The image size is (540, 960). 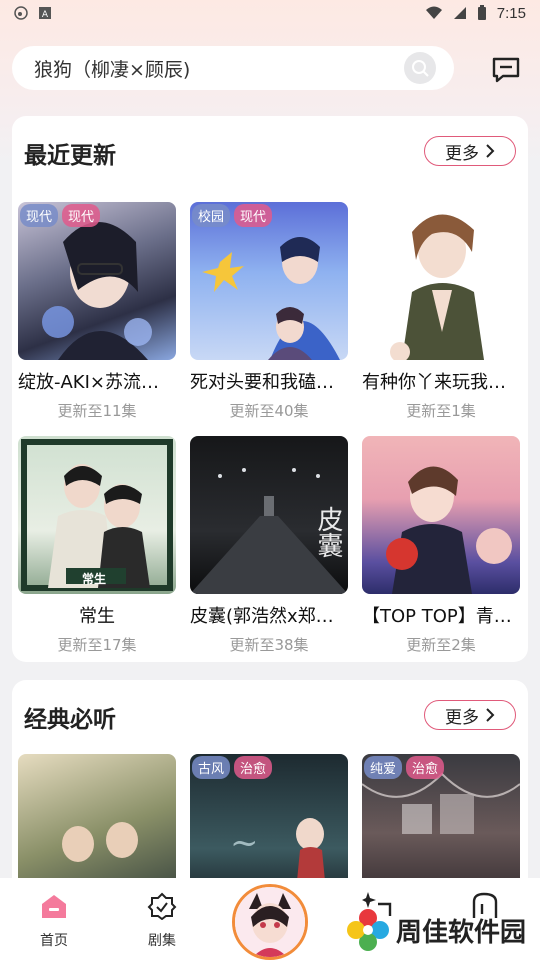 I want to click on drama-item: 常生 常生 更新至17集, so click(x=97, y=545).